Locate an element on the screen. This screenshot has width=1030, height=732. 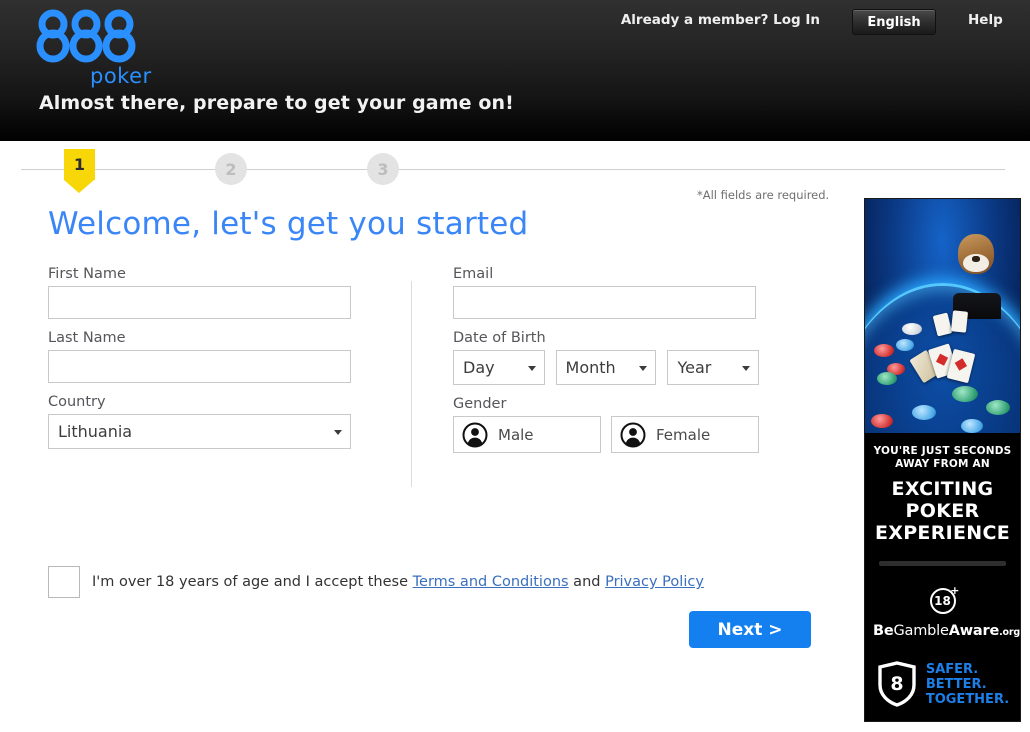
step-2-number: 2 is located at coordinates (231, 169).